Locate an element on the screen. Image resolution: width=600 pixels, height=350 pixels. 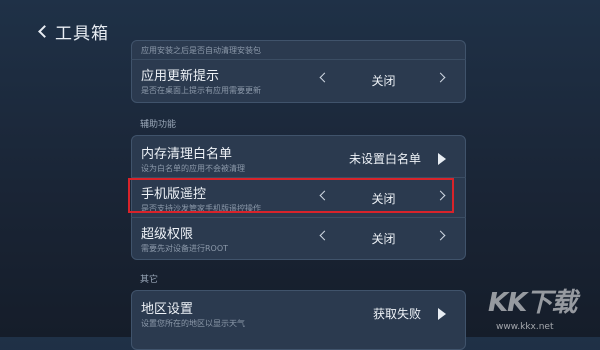
row-title: 地区设置 is located at coordinates (167, 309).